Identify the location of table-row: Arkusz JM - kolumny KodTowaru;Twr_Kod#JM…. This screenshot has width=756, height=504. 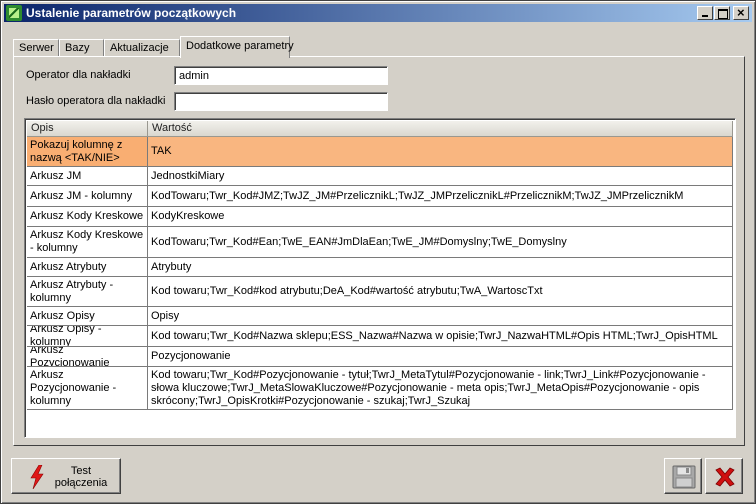
(380, 196).